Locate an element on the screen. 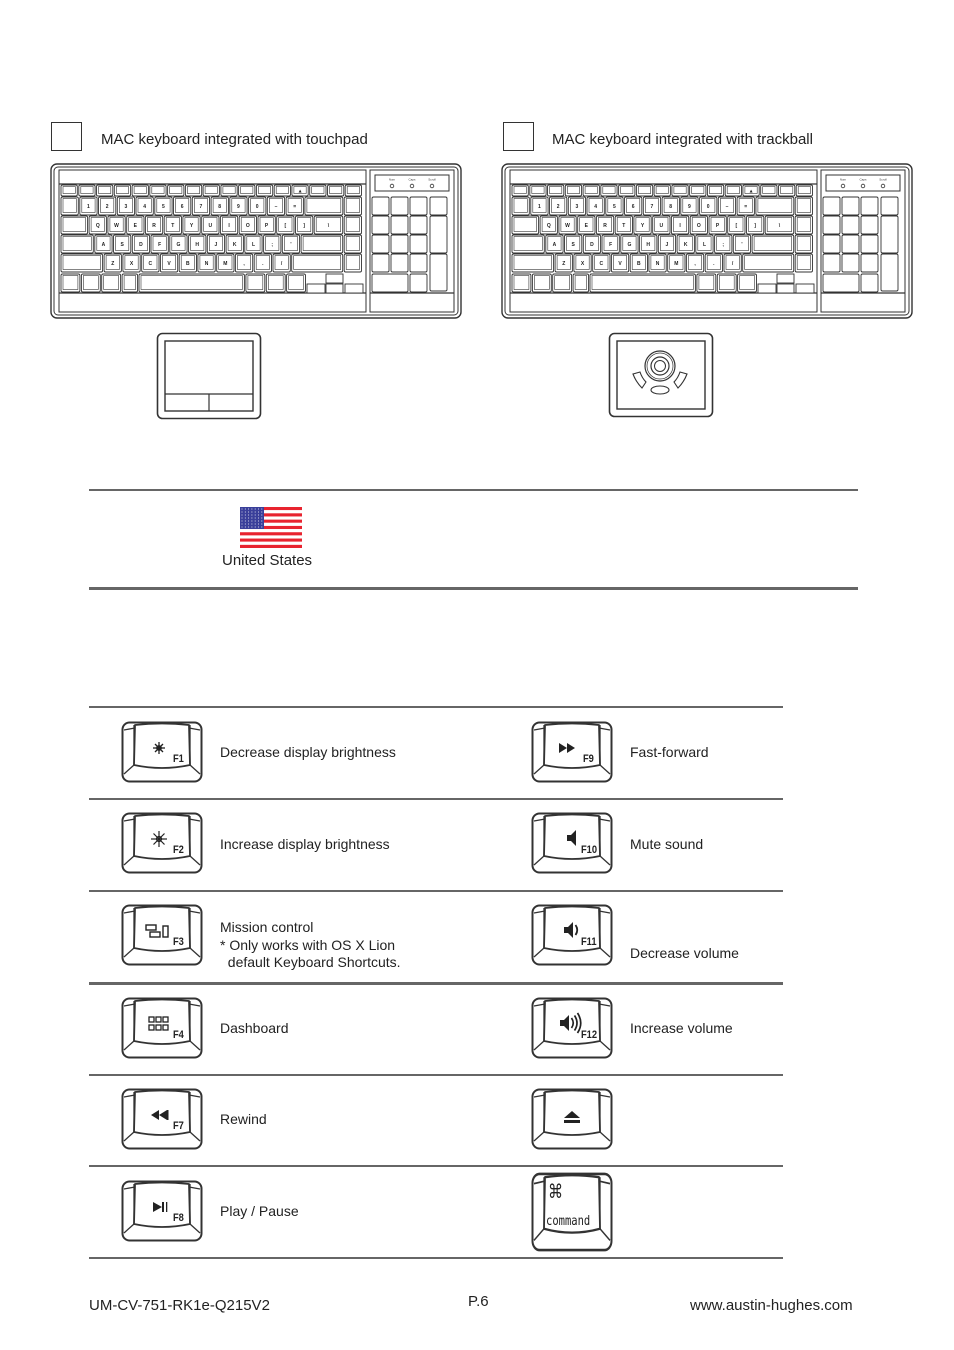 This screenshot has height=1350, width=954. svg-text: D is located at coordinates (592, 245).